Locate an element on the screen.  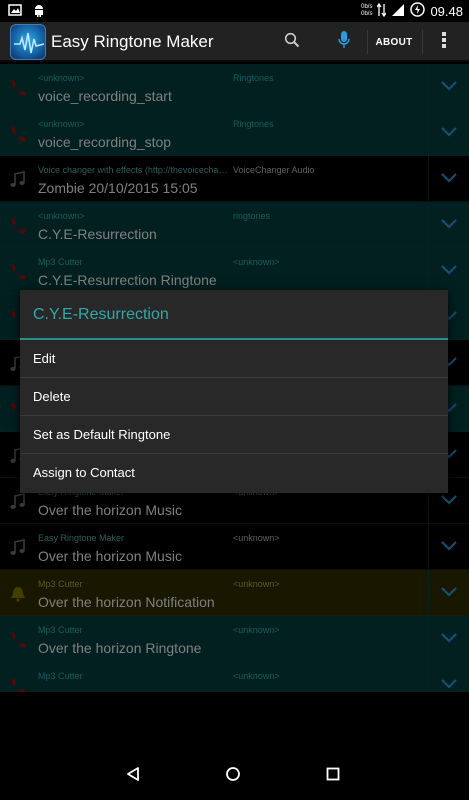
search-button is located at coordinates (292, 42).